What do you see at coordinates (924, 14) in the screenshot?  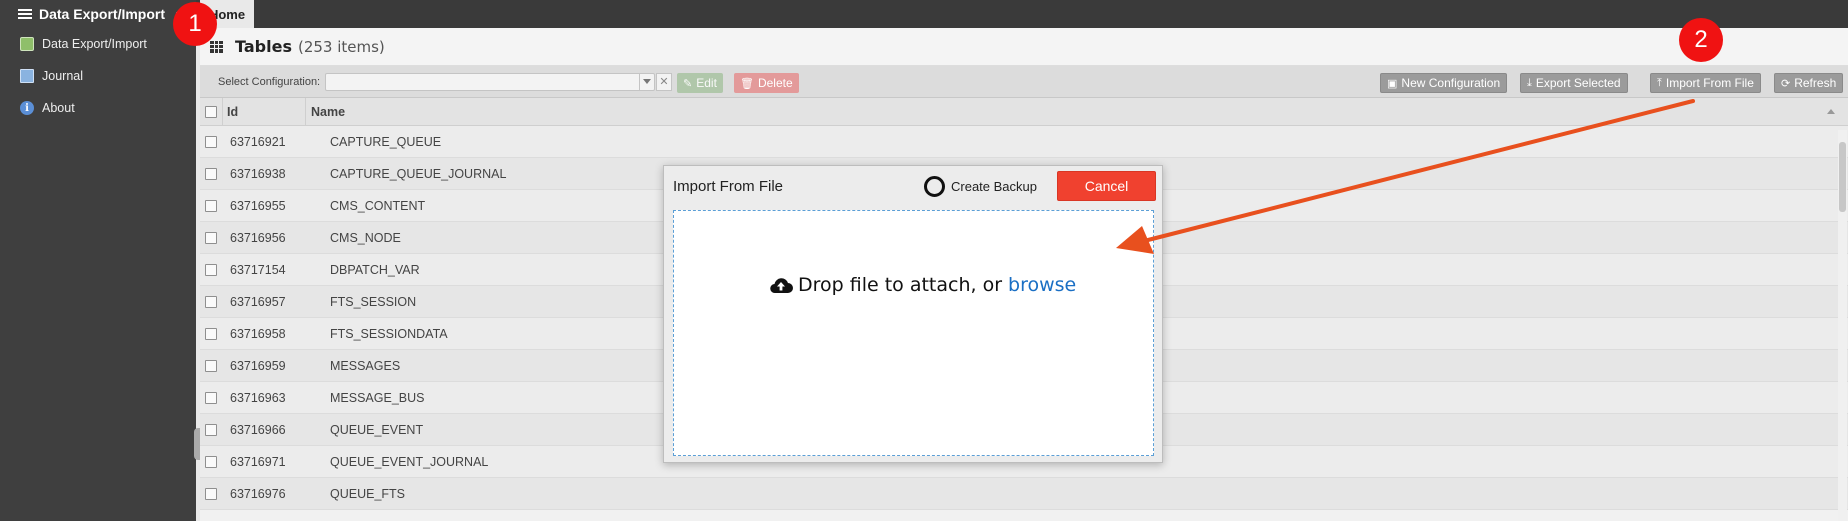 I see `top-bar: Data Export/Import Home` at bounding box center [924, 14].